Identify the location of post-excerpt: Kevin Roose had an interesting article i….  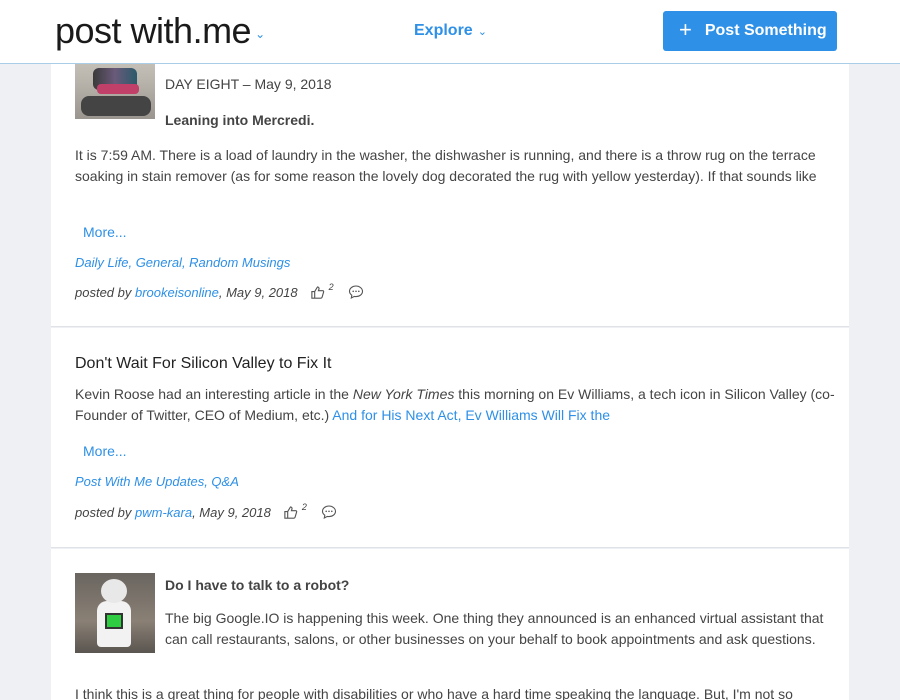
(455, 405).